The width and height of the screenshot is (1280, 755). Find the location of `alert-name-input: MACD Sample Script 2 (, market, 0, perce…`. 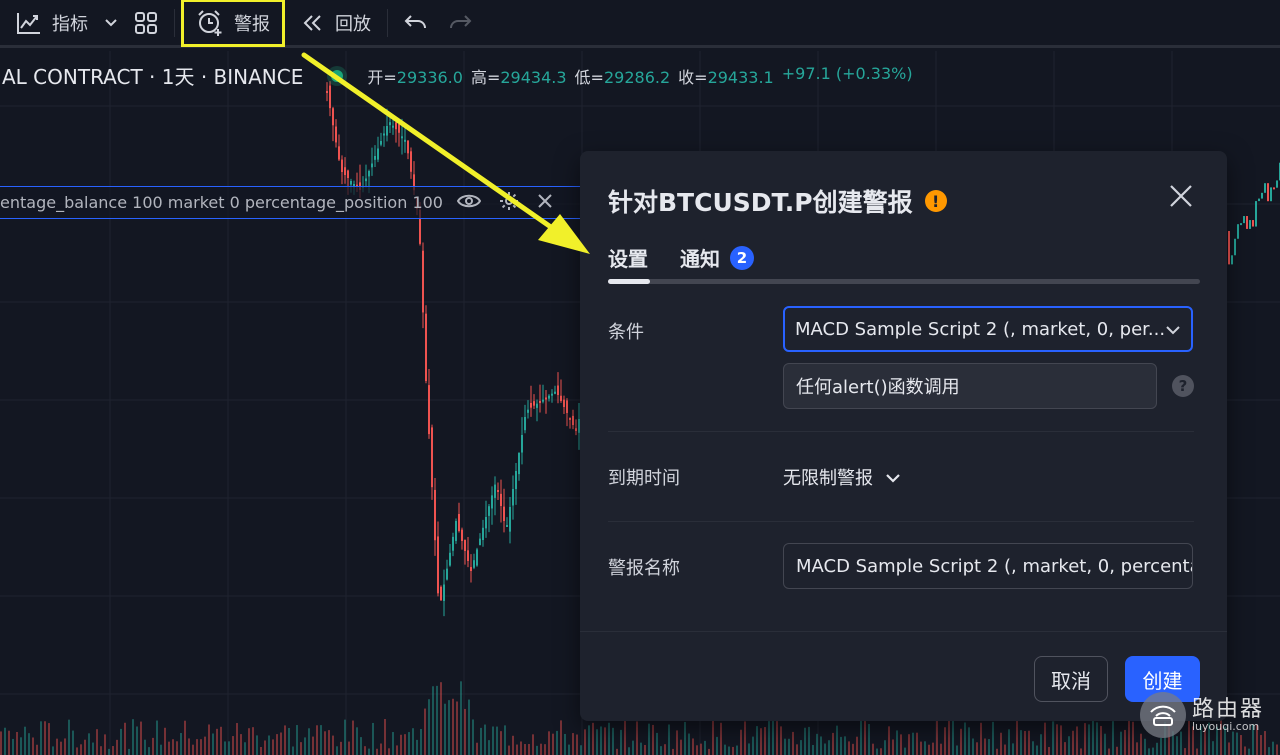

alert-name-input: MACD Sample Script 2 (, market, 0, perce… is located at coordinates (988, 566).